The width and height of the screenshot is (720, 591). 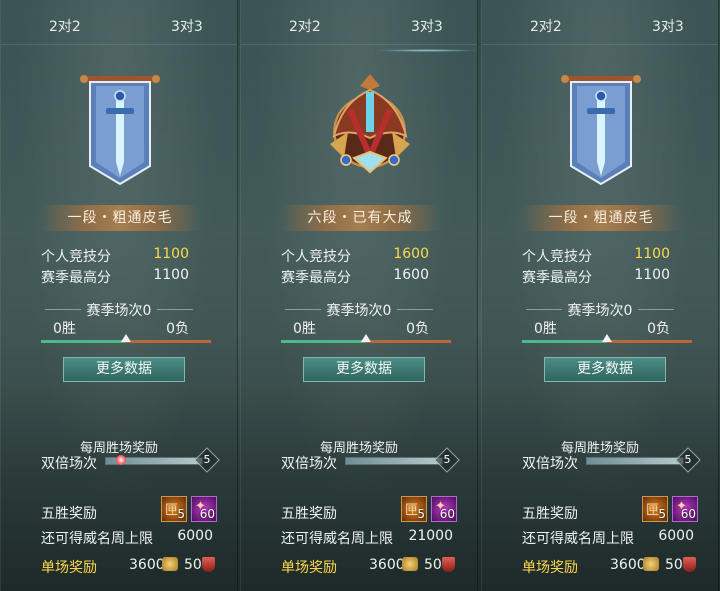 I want to click on bronze-crest-emblem, so click(x=370, y=124).